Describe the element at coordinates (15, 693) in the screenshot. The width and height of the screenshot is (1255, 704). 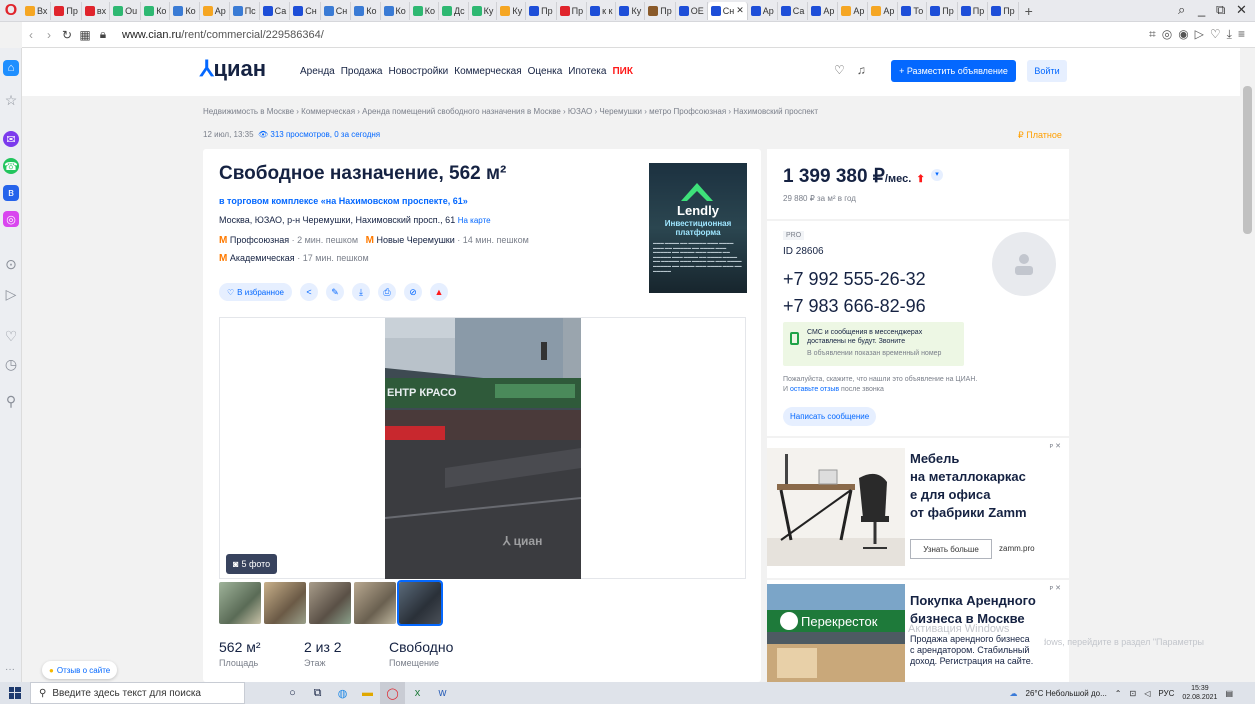
I see `windows-start-icon` at that location.